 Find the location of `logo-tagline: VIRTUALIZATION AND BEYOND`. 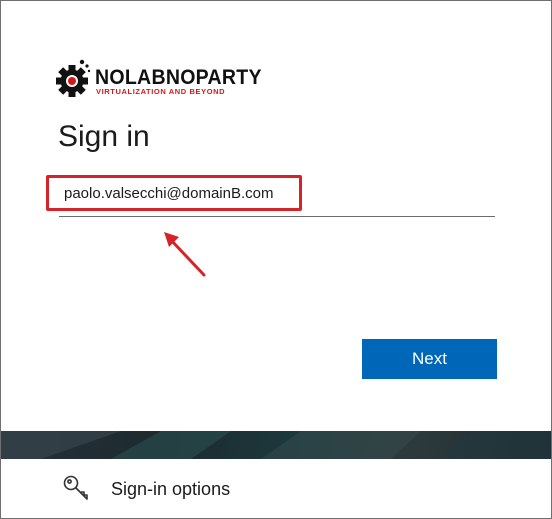

logo-tagline: VIRTUALIZATION AND BEYOND is located at coordinates (161, 91).